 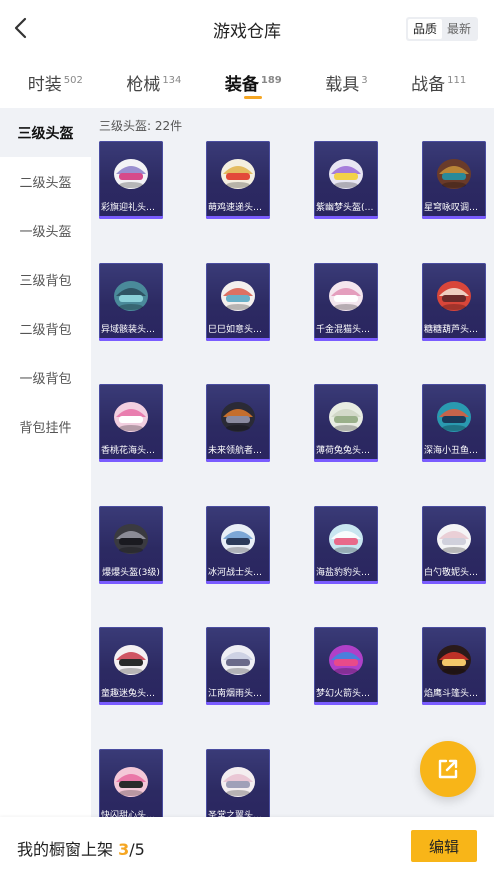 What do you see at coordinates (45, 230) in the screenshot?
I see `sidebar-item-level1-helmet: 一级头盔` at bounding box center [45, 230].